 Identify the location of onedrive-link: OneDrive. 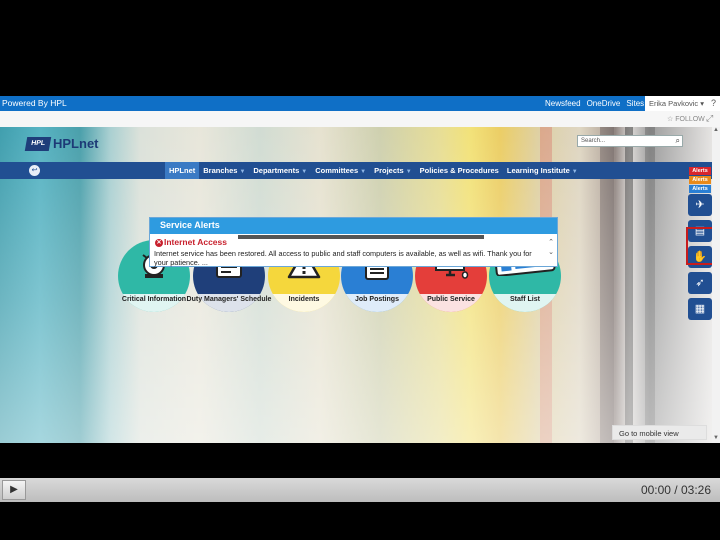
(604, 103).